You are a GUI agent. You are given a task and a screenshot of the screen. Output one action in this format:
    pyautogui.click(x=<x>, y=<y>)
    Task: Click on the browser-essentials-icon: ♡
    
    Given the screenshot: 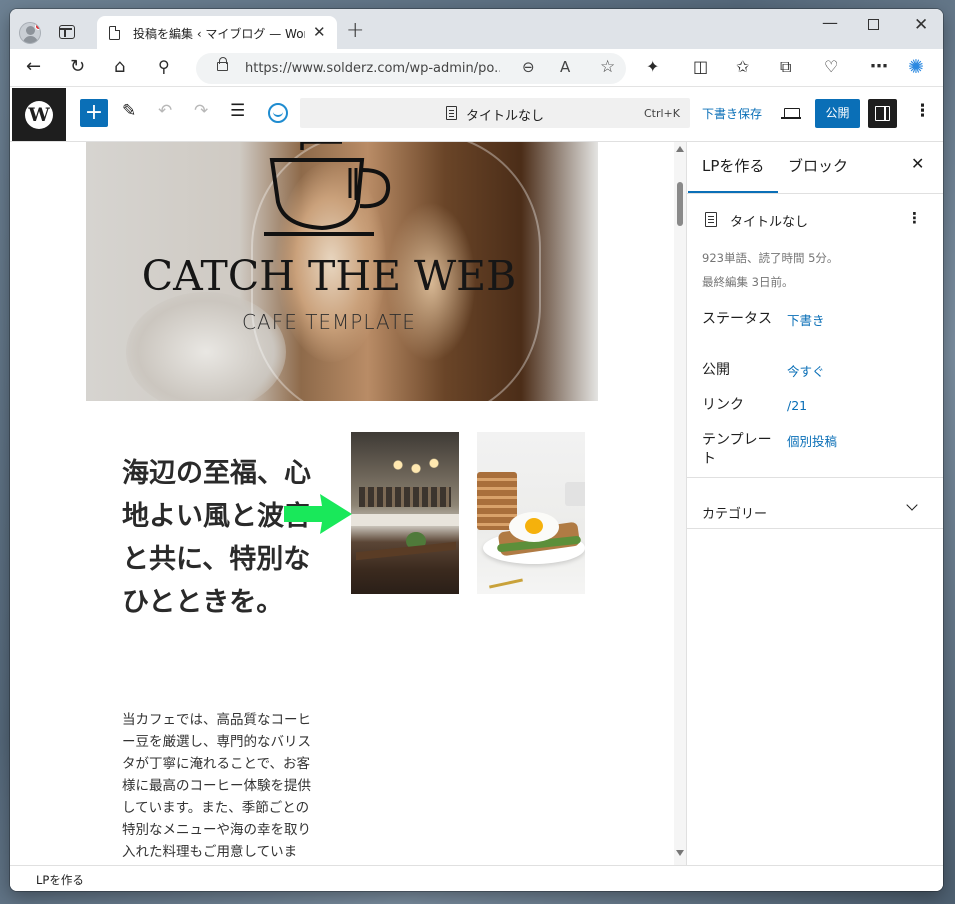 What is the action you would take?
    pyautogui.click(x=831, y=67)
    